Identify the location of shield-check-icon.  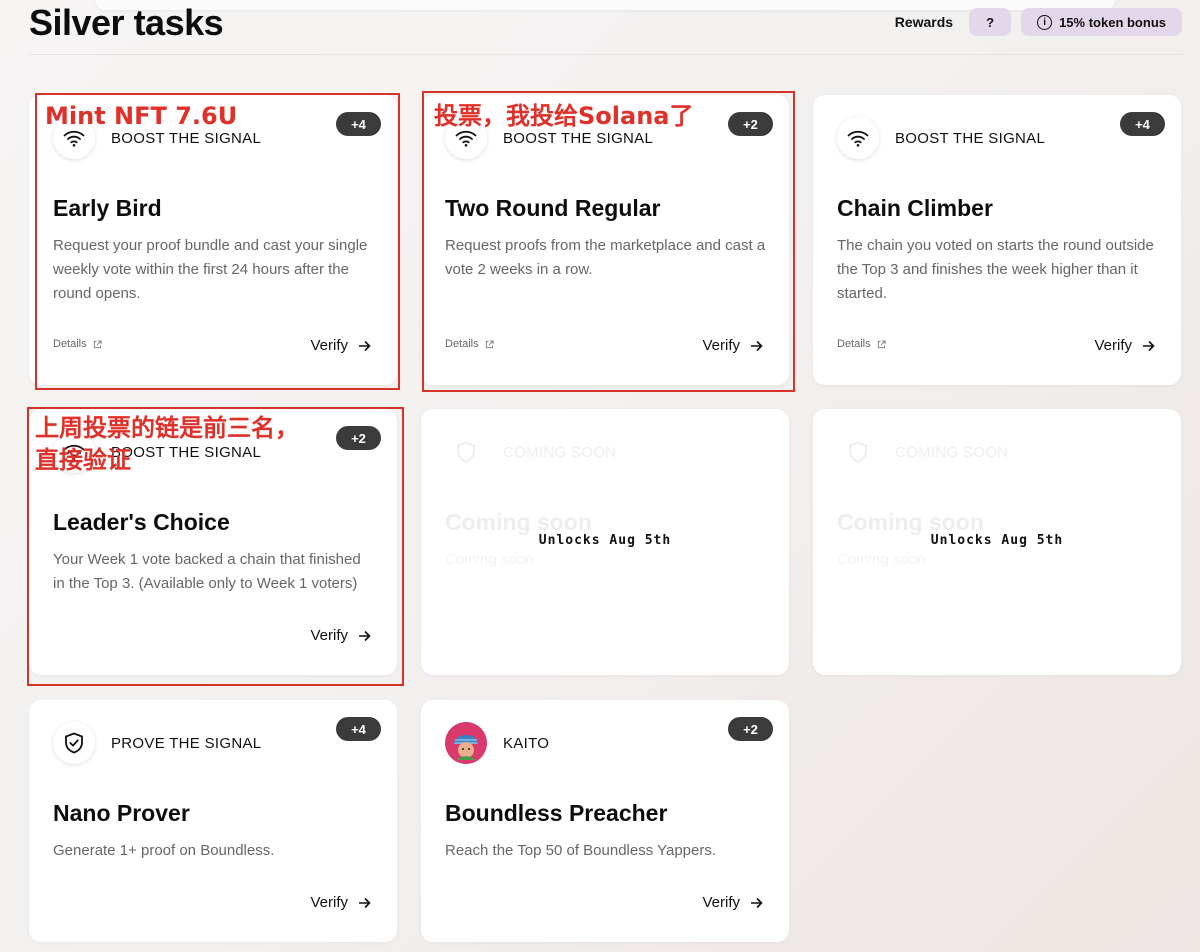
(74, 743).